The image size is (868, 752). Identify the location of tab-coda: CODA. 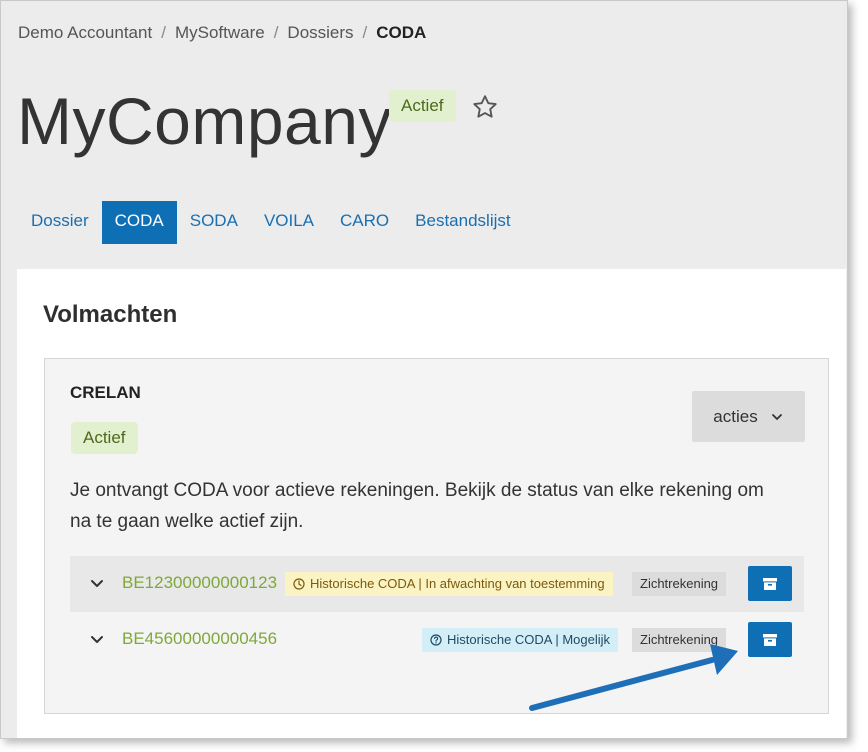
(139, 222).